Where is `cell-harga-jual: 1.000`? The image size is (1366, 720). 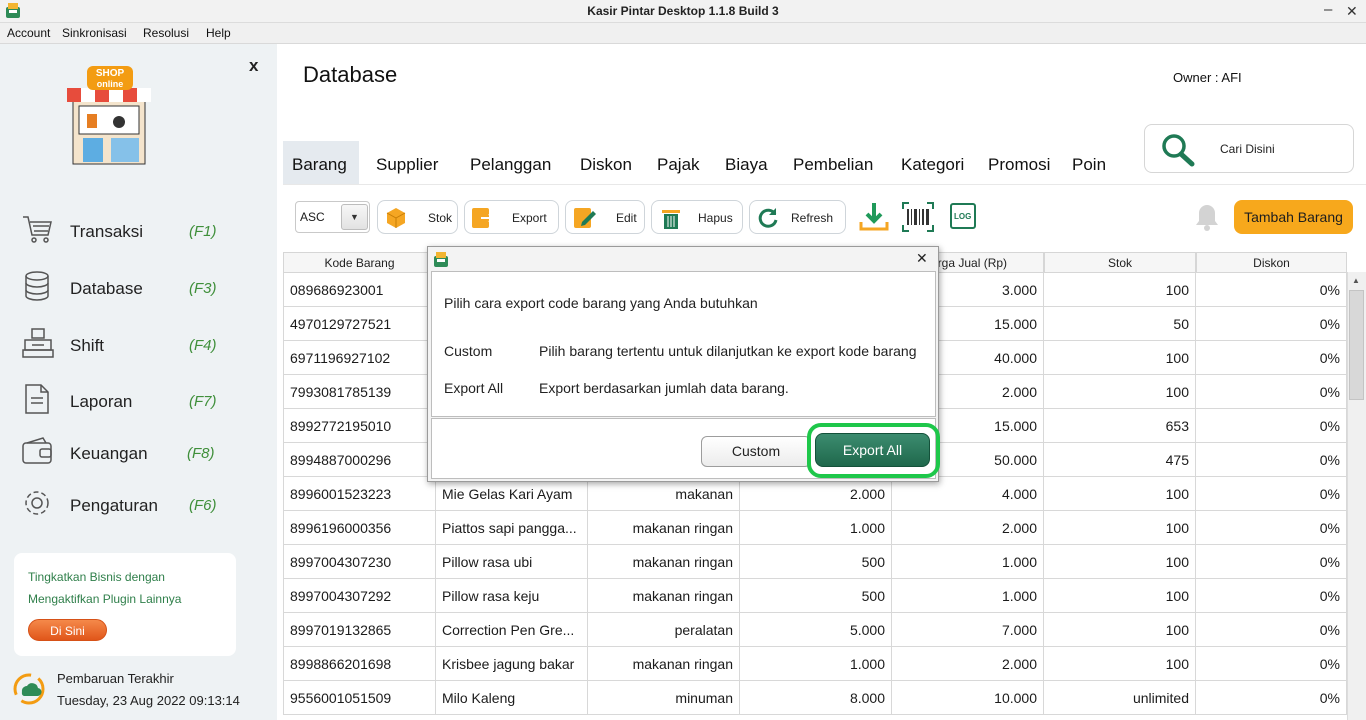
cell-harga-jual: 1.000 is located at coordinates (968, 596).